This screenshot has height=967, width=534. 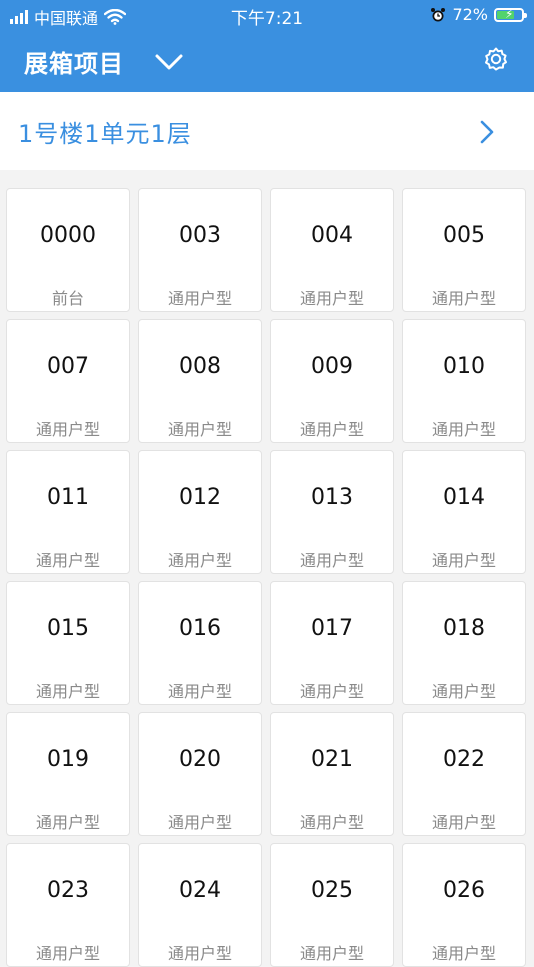 I want to click on unit-card: 0000 前台, so click(x=68, y=250).